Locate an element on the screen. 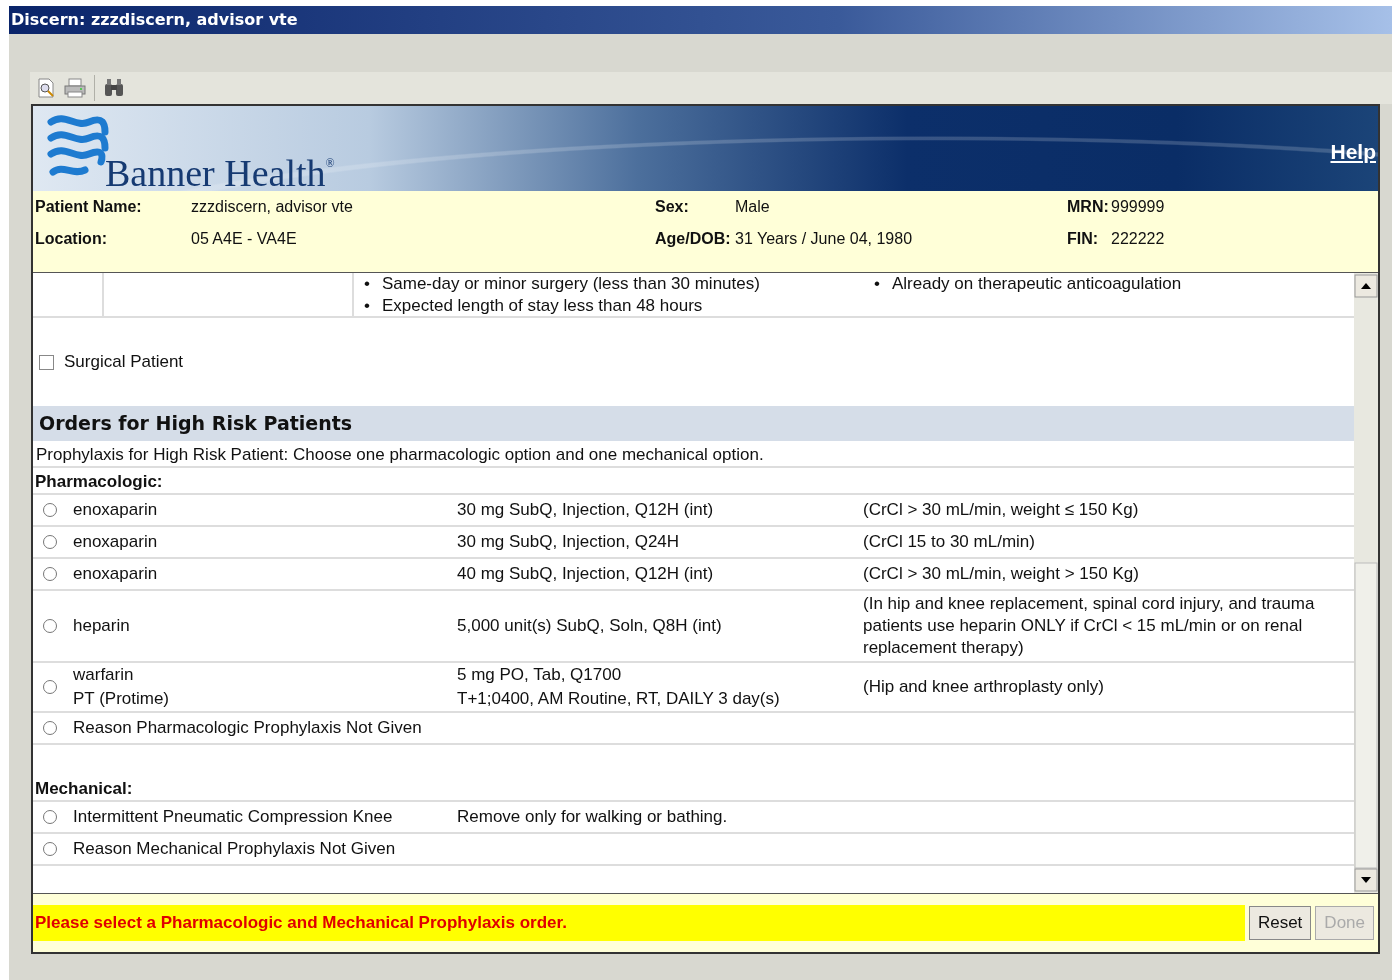 This screenshot has height=980, width=1392. printer-icon is located at coordinates (75, 88).